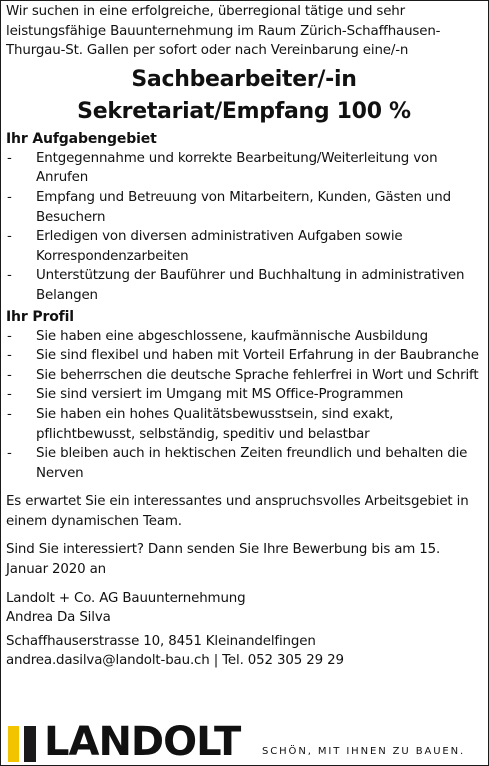 The image size is (489, 766). I want to click on black-bar, so click(30, 744).